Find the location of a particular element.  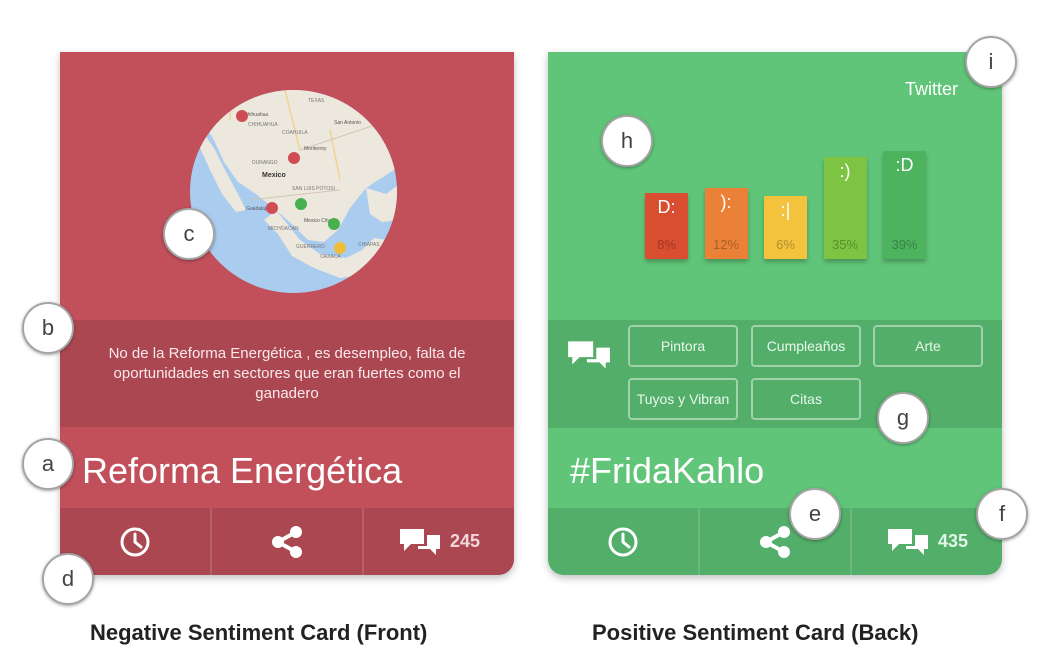

caption-positive: Positive Sentiment Card (Back) is located at coordinates (755, 632).